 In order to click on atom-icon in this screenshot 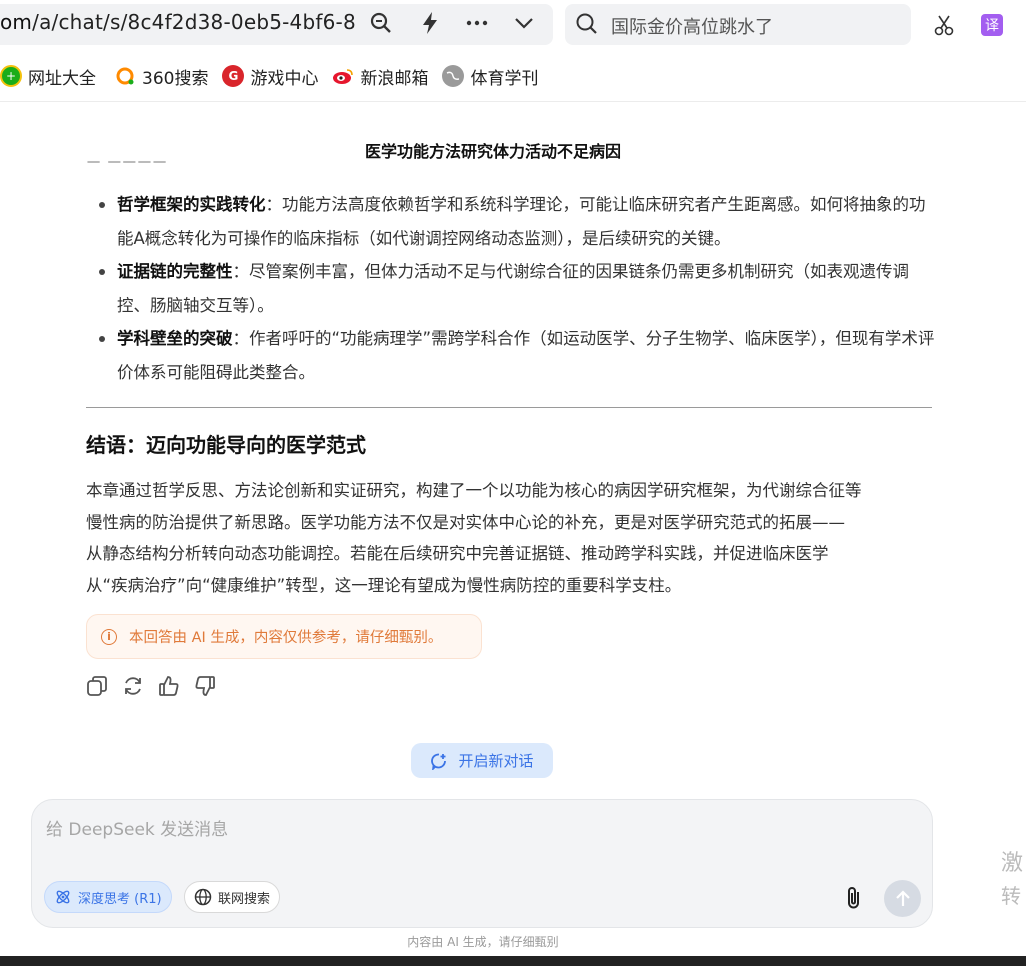, I will do `click(63, 897)`.